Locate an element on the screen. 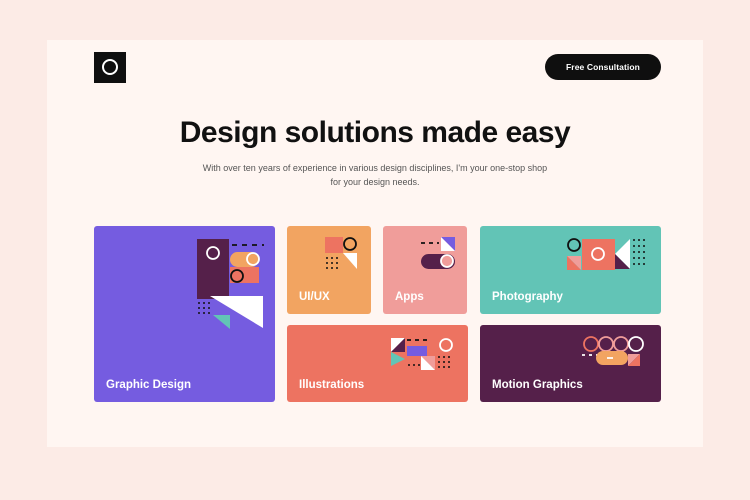 The image size is (750, 500). motion-graphics-illustration-icon is located at coordinates (620, 352).